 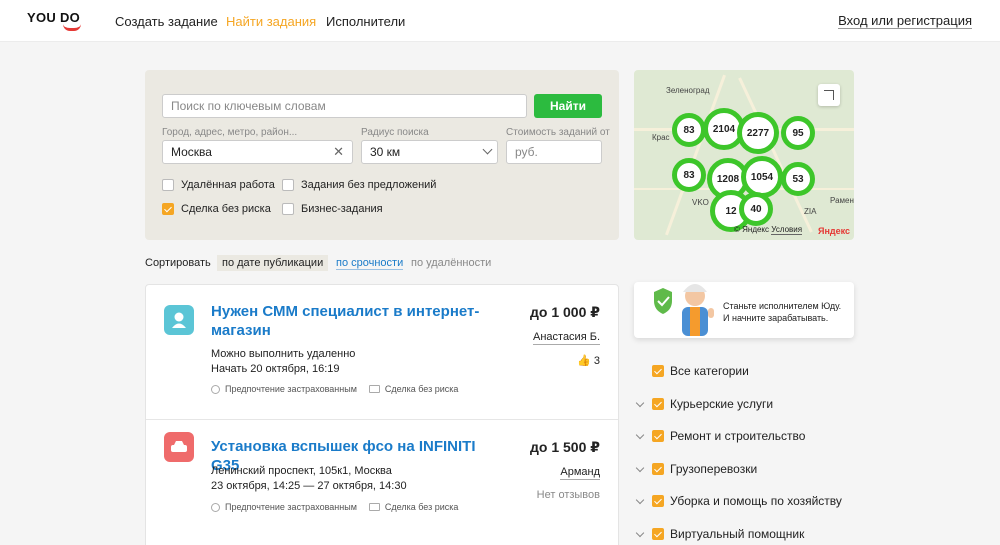 What do you see at coordinates (829, 95) in the screenshot?
I see `expand-map-icon` at bounding box center [829, 95].